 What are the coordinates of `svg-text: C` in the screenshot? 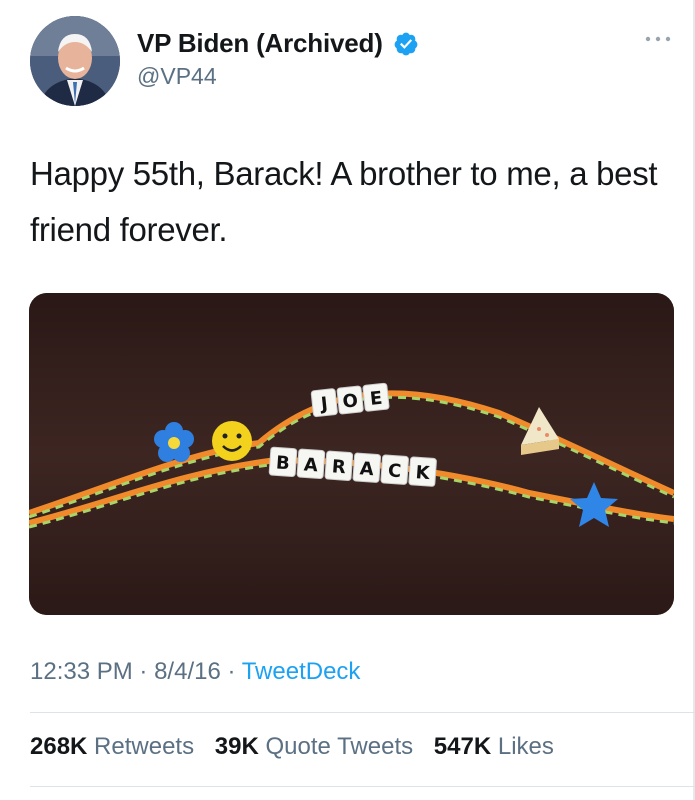 It's located at (394, 471).